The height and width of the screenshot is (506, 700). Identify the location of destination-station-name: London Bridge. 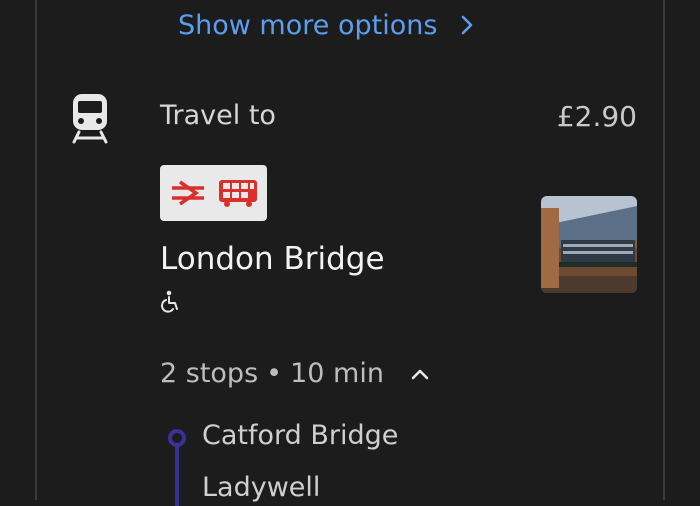
(272, 259).